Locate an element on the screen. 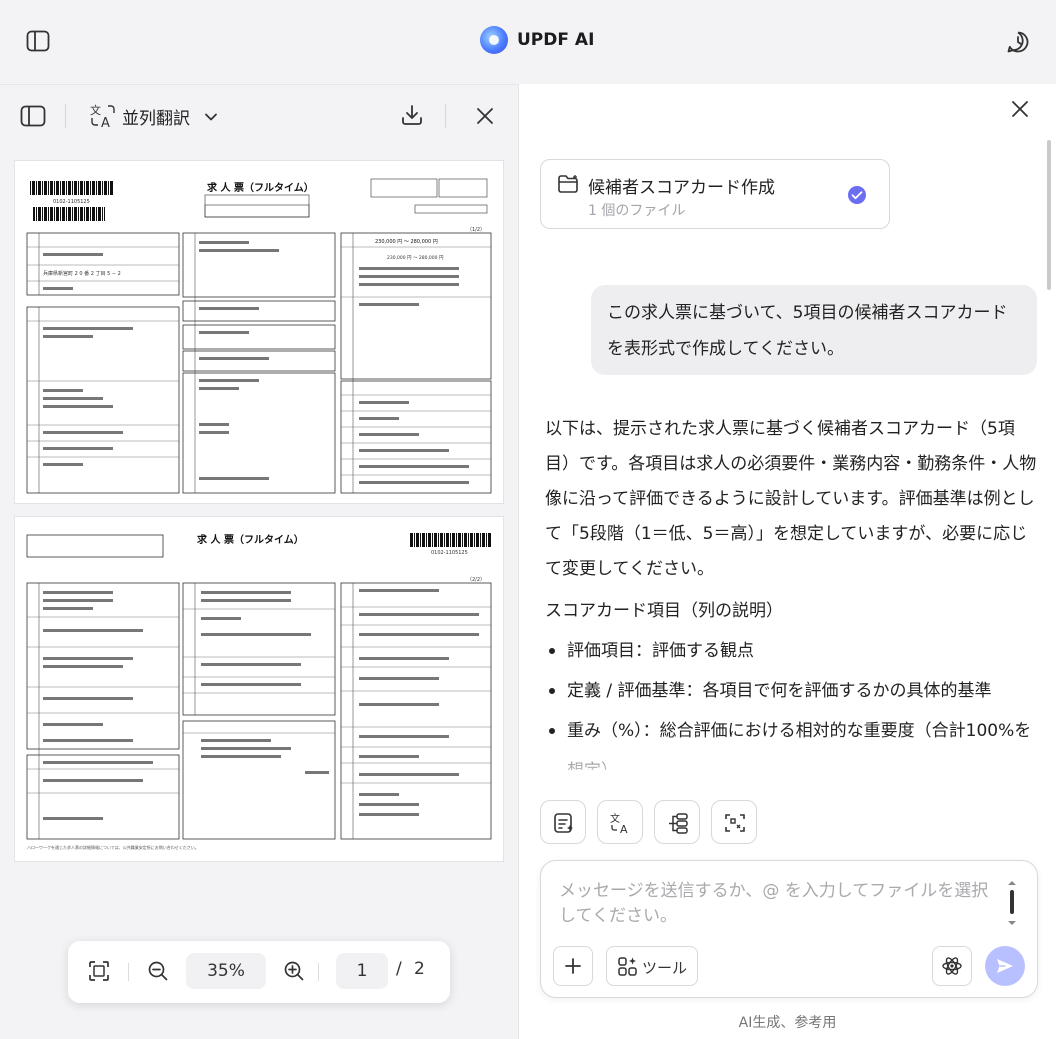  scan-icon is located at coordinates (735, 823).